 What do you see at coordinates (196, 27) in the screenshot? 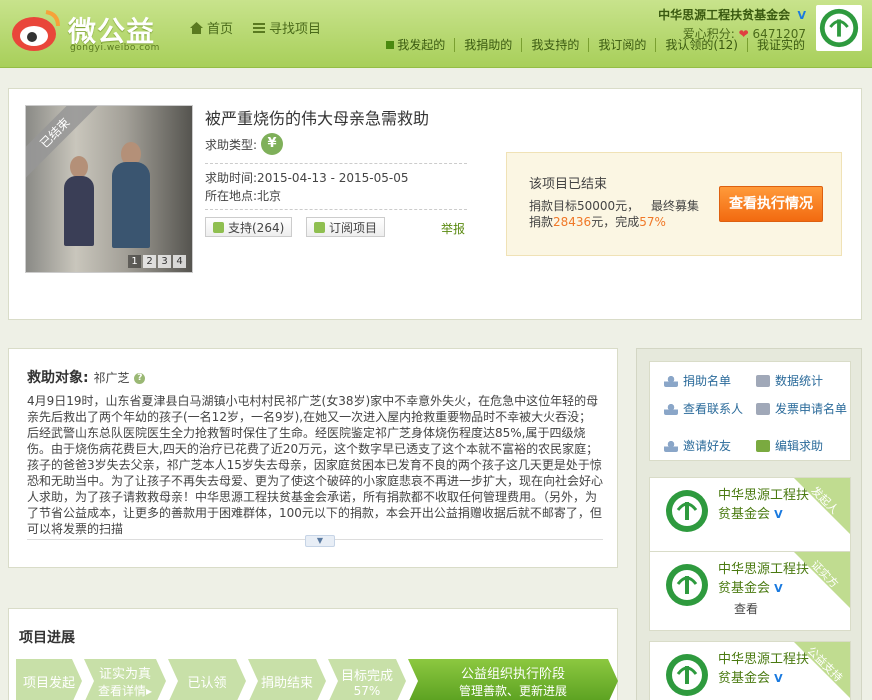
I see `home-icon` at bounding box center [196, 27].